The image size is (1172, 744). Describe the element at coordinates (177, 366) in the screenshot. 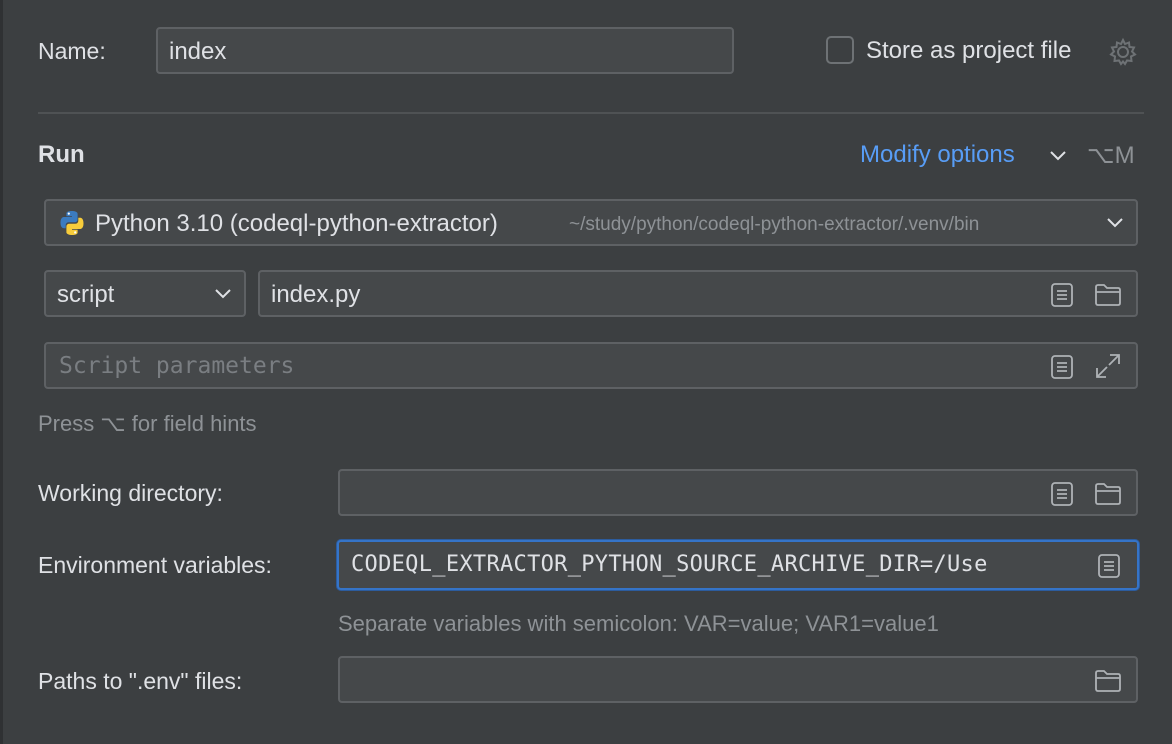

I see `script-parameters-placeholder: Script parameters` at that location.